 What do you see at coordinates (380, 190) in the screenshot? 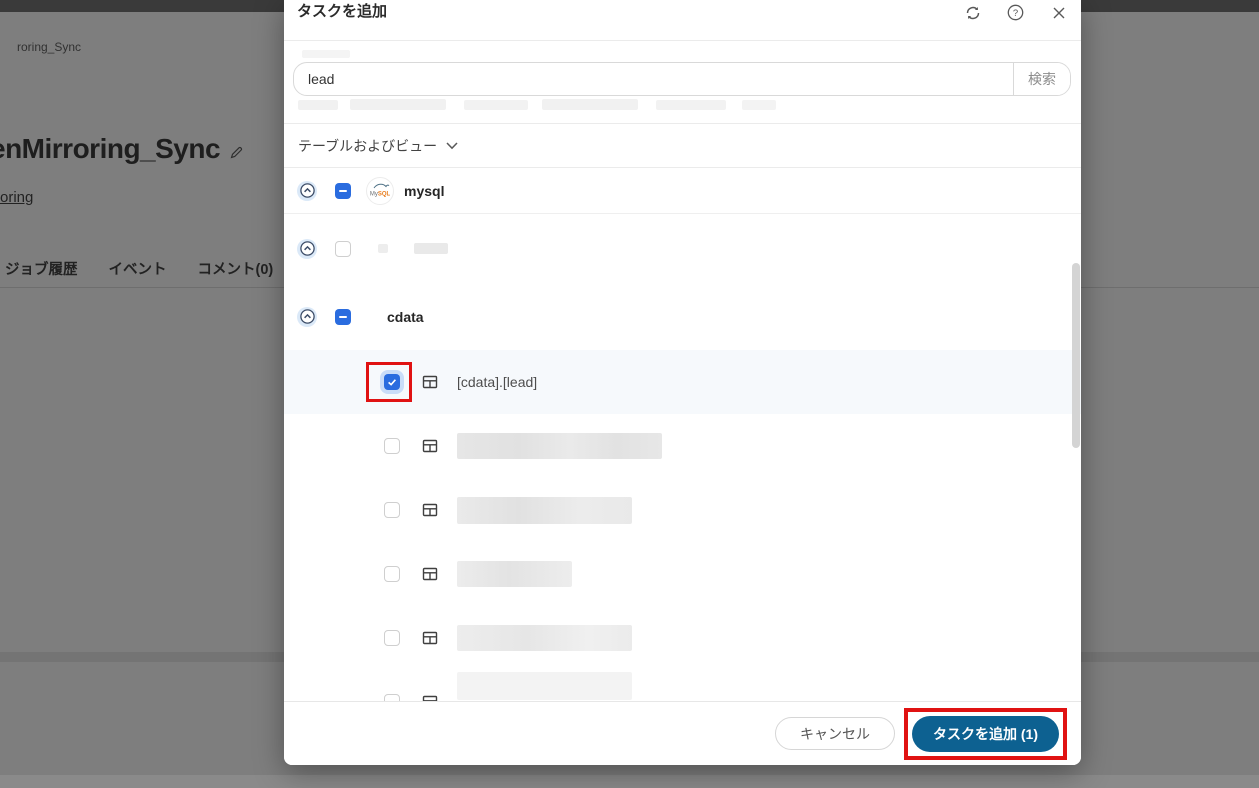
I see `mysql-icon: MySQL` at bounding box center [380, 190].